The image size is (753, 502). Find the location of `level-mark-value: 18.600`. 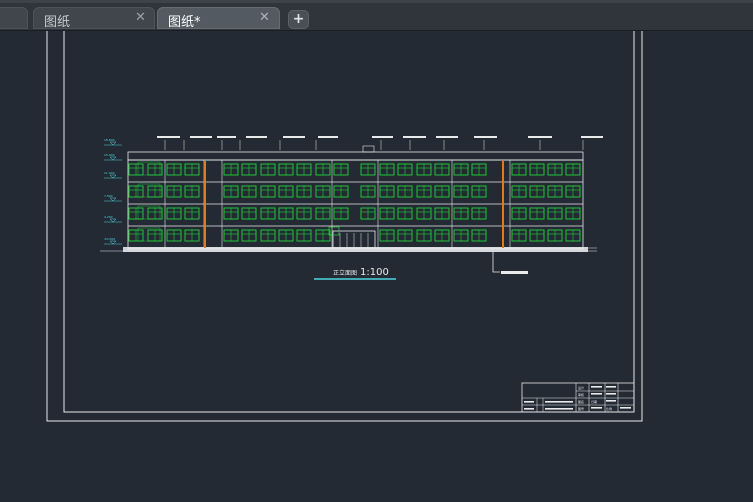

level-mark-value: 18.600 is located at coordinates (109, 140).